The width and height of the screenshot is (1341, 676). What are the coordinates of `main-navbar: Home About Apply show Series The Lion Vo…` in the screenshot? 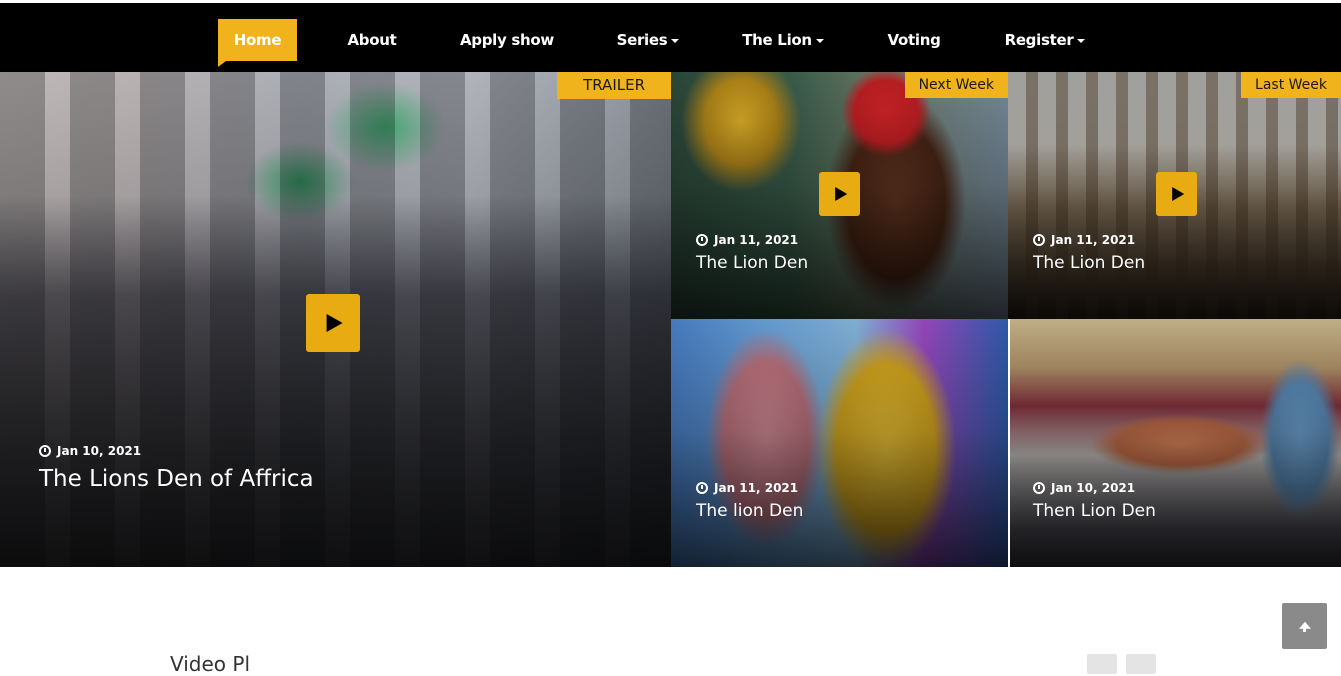 It's located at (670, 37).